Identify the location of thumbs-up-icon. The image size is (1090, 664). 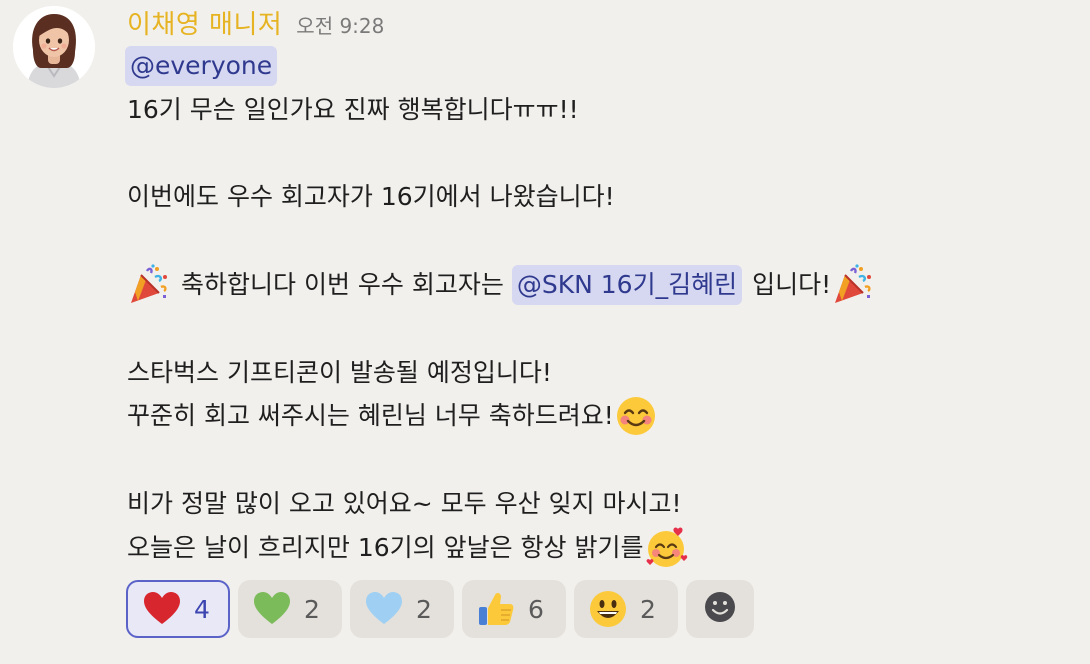
(496, 609).